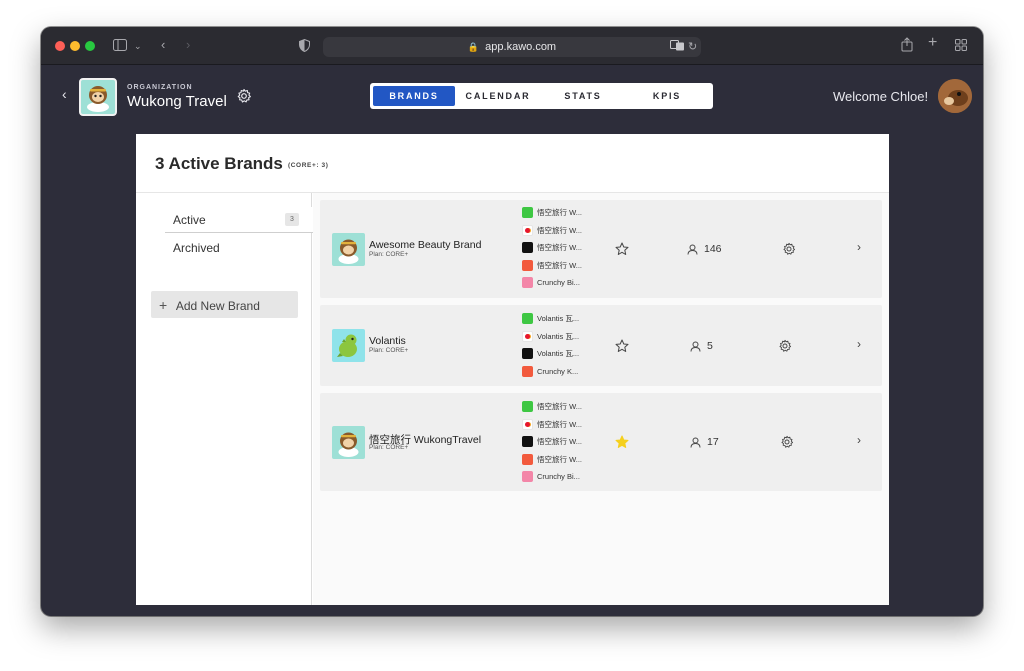 The height and width of the screenshot is (671, 1024). What do you see at coordinates (189, 220) in the screenshot?
I see `sidebar-item-label: Active` at bounding box center [189, 220].